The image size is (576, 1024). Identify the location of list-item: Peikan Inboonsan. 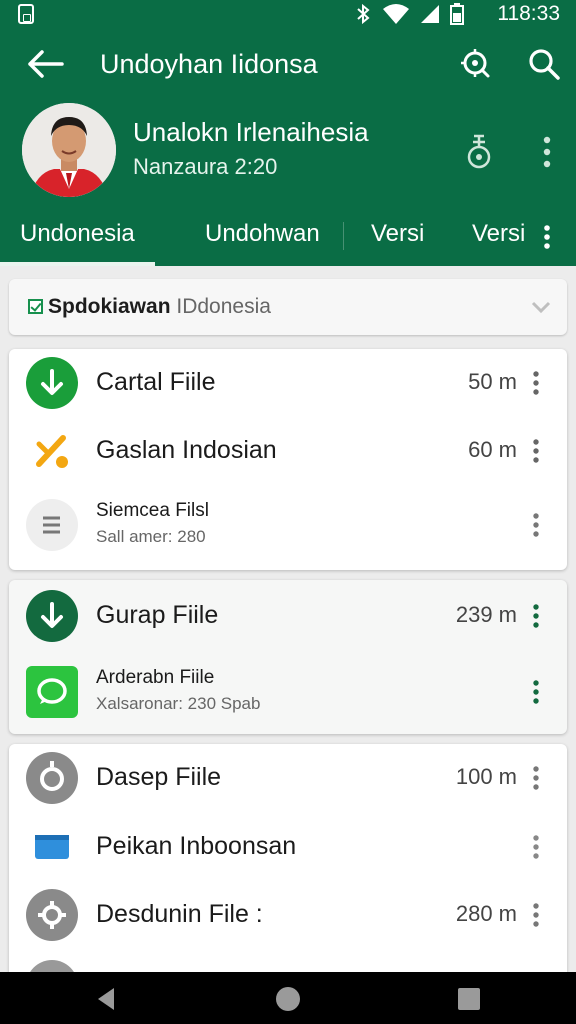
(288, 847).